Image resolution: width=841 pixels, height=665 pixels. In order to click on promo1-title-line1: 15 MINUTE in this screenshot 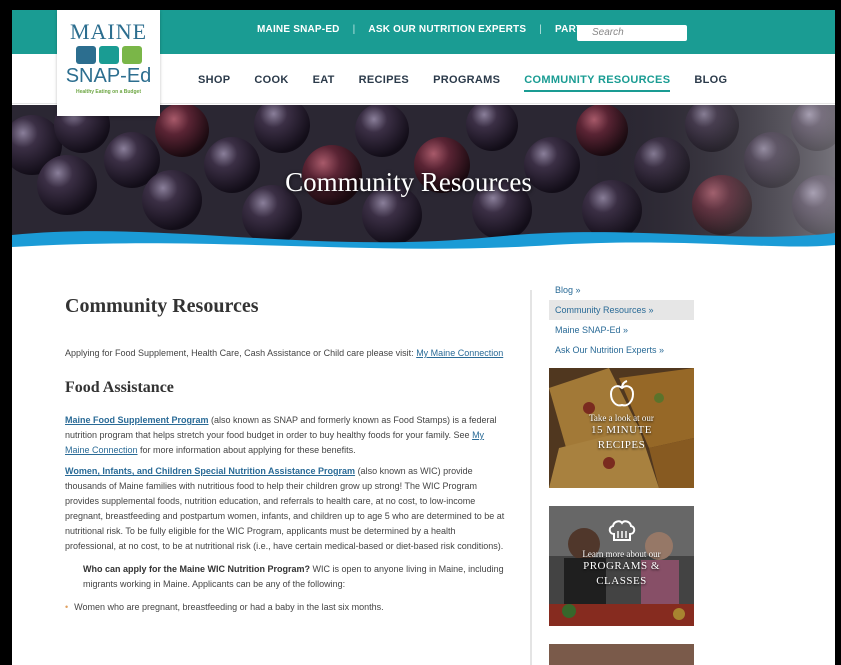, I will do `click(621, 430)`.